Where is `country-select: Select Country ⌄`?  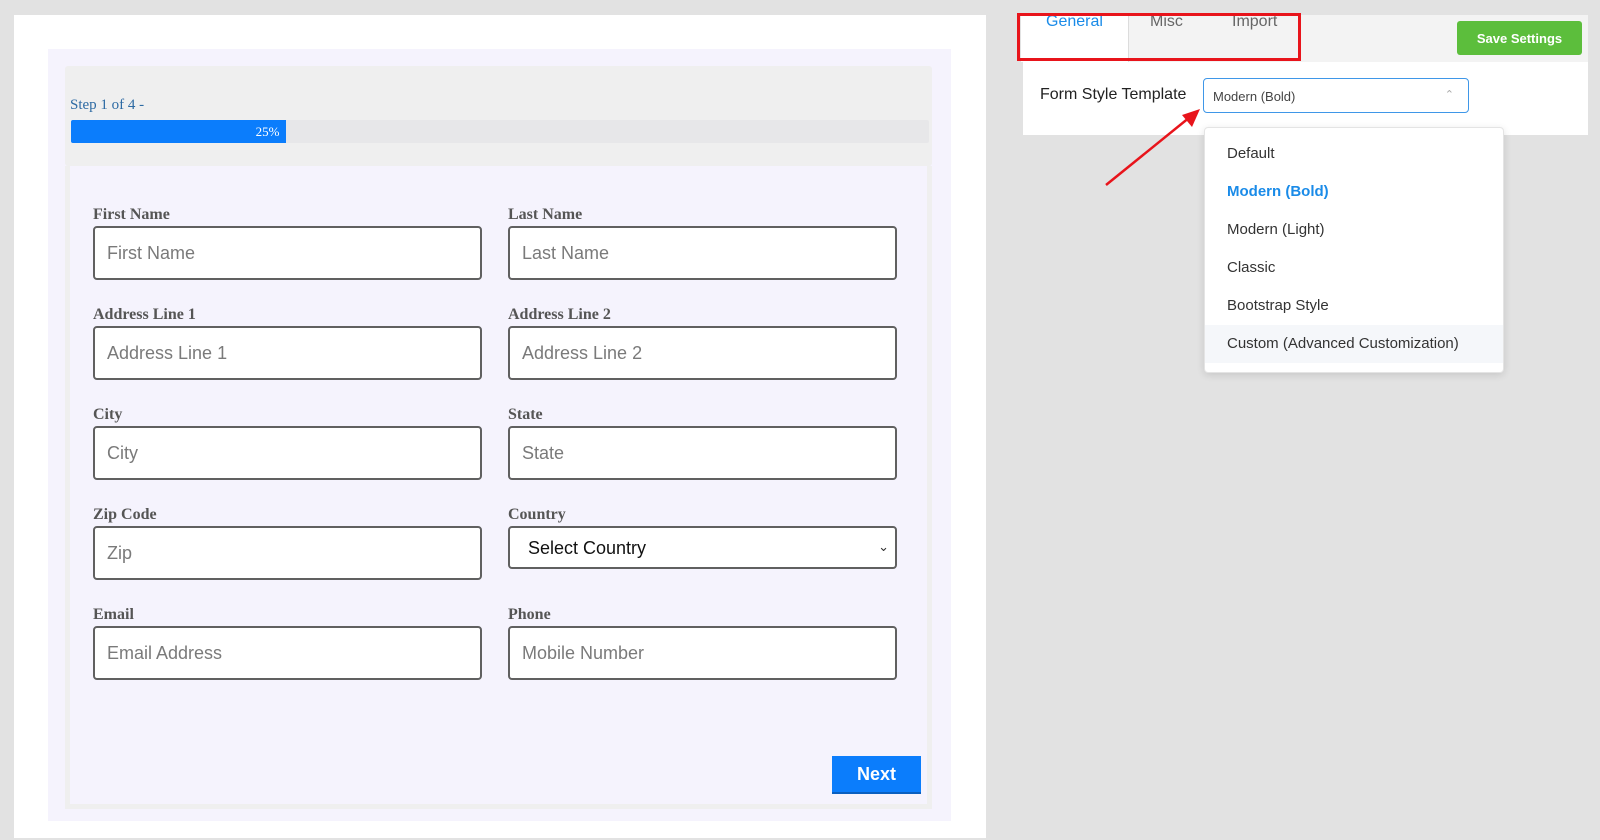 country-select: Select Country ⌄ is located at coordinates (702, 547).